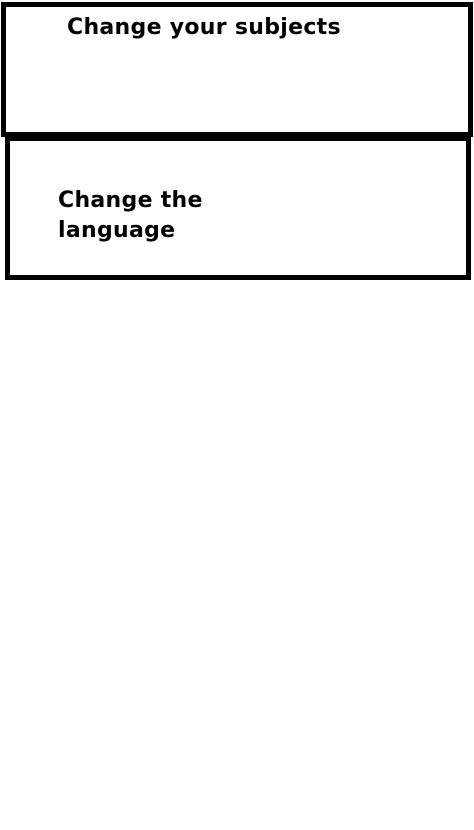 Image resolution: width=474 pixels, height=830 pixels. What do you see at coordinates (204, 27) in the screenshot?
I see `change-subjects-label: Change your subjects` at bounding box center [204, 27].